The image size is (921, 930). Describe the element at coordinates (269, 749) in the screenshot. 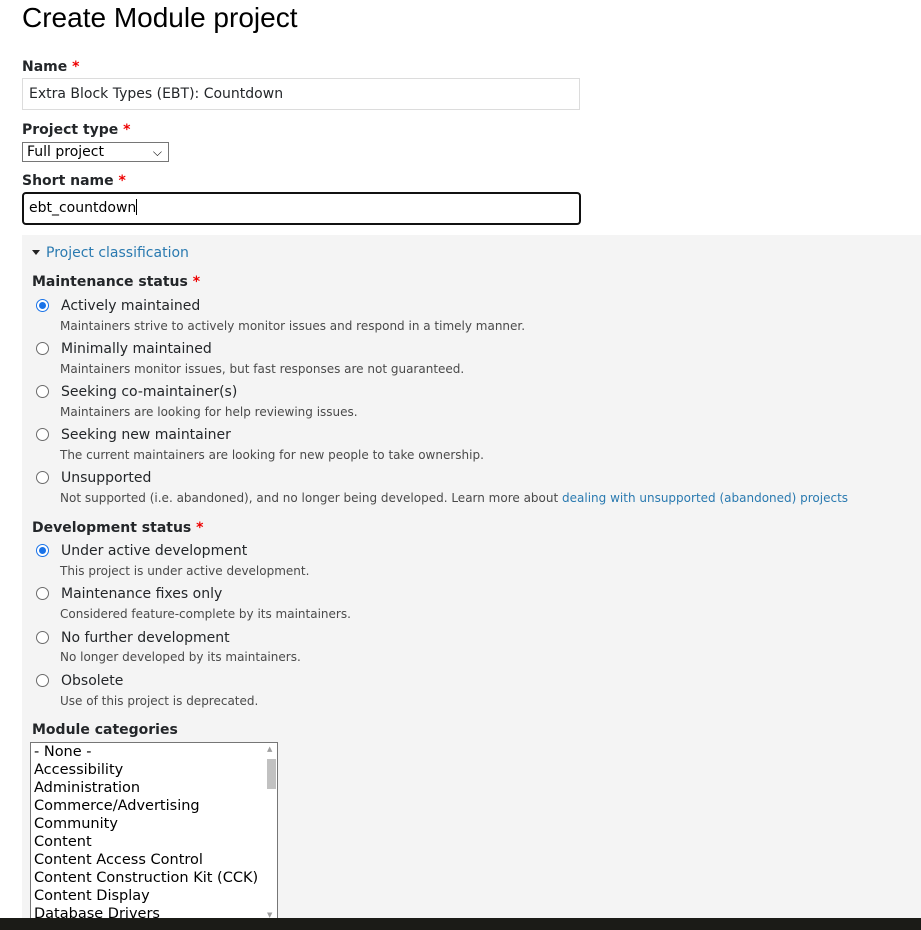

I see `scroll-up-arrow-icon: ▲` at that location.